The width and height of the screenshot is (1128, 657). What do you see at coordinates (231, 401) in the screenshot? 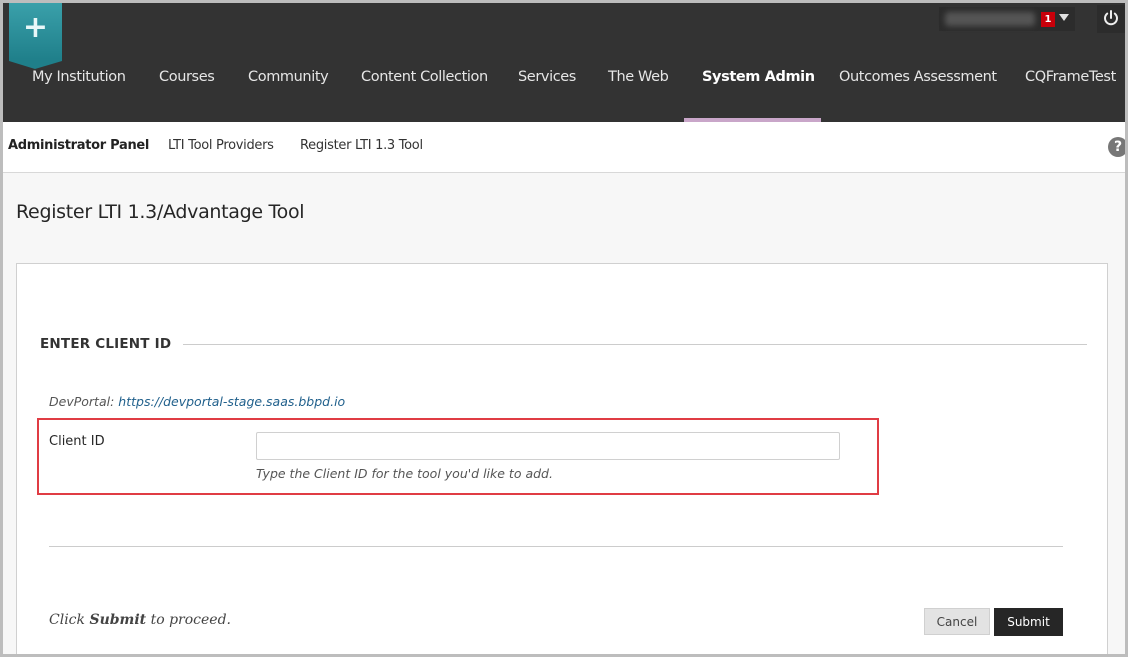
I see `devportal-link: https://devportal-stage.saas.bbpd.io` at bounding box center [231, 401].